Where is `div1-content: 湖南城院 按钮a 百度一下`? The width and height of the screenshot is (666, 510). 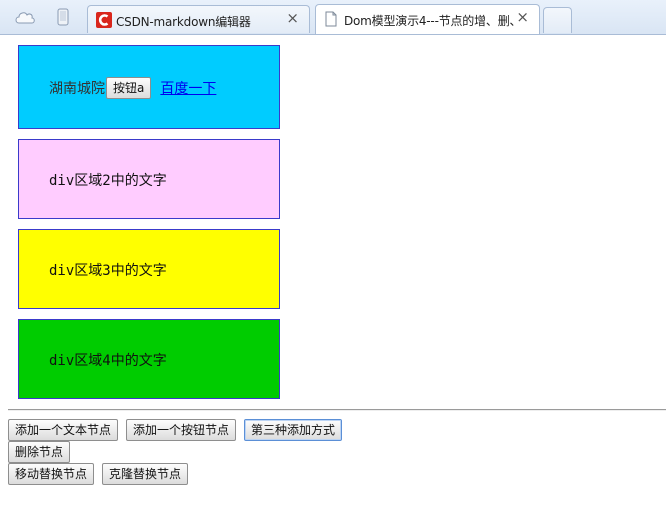 div1-content: 湖南城院 按钮a 百度一下 is located at coordinates (132, 88).